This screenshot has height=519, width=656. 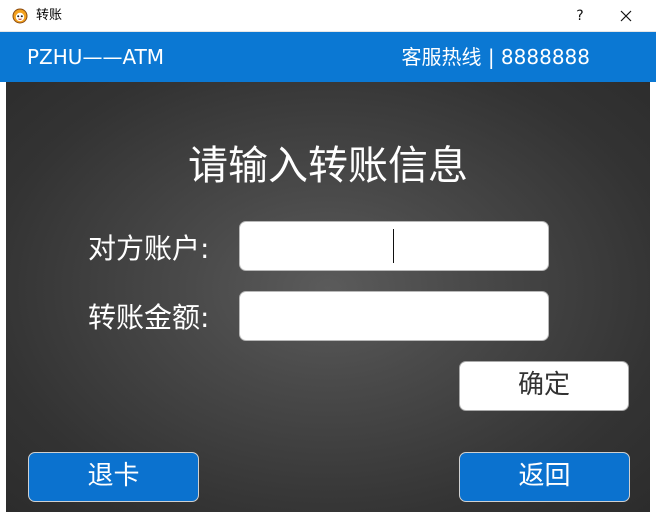 I want to click on account-label: 对方账户:, so click(x=149, y=248).